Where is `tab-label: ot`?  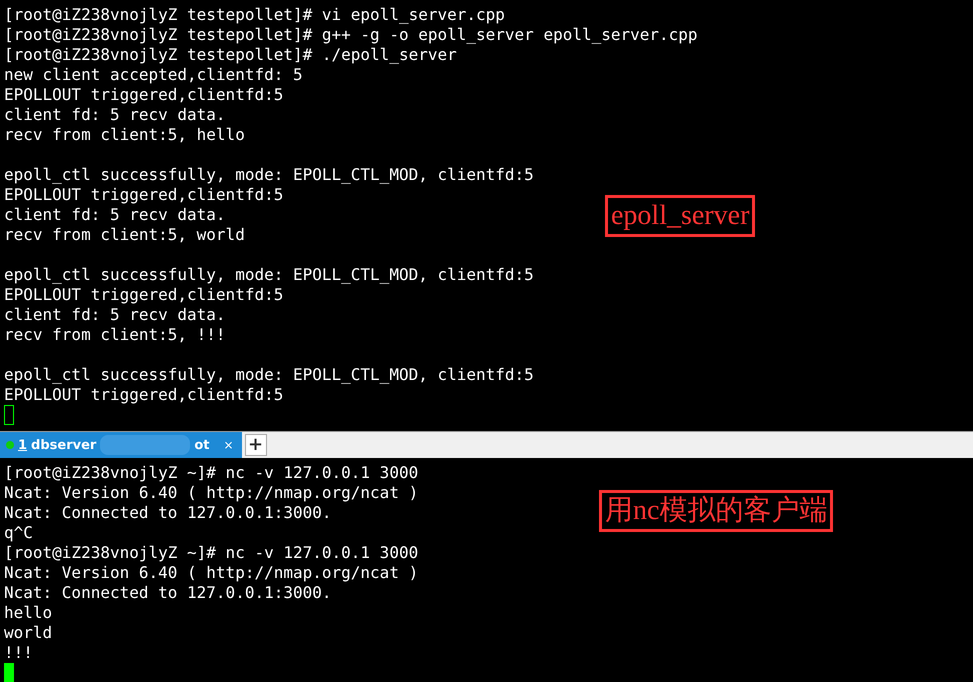
tab-label: ot is located at coordinates (202, 445).